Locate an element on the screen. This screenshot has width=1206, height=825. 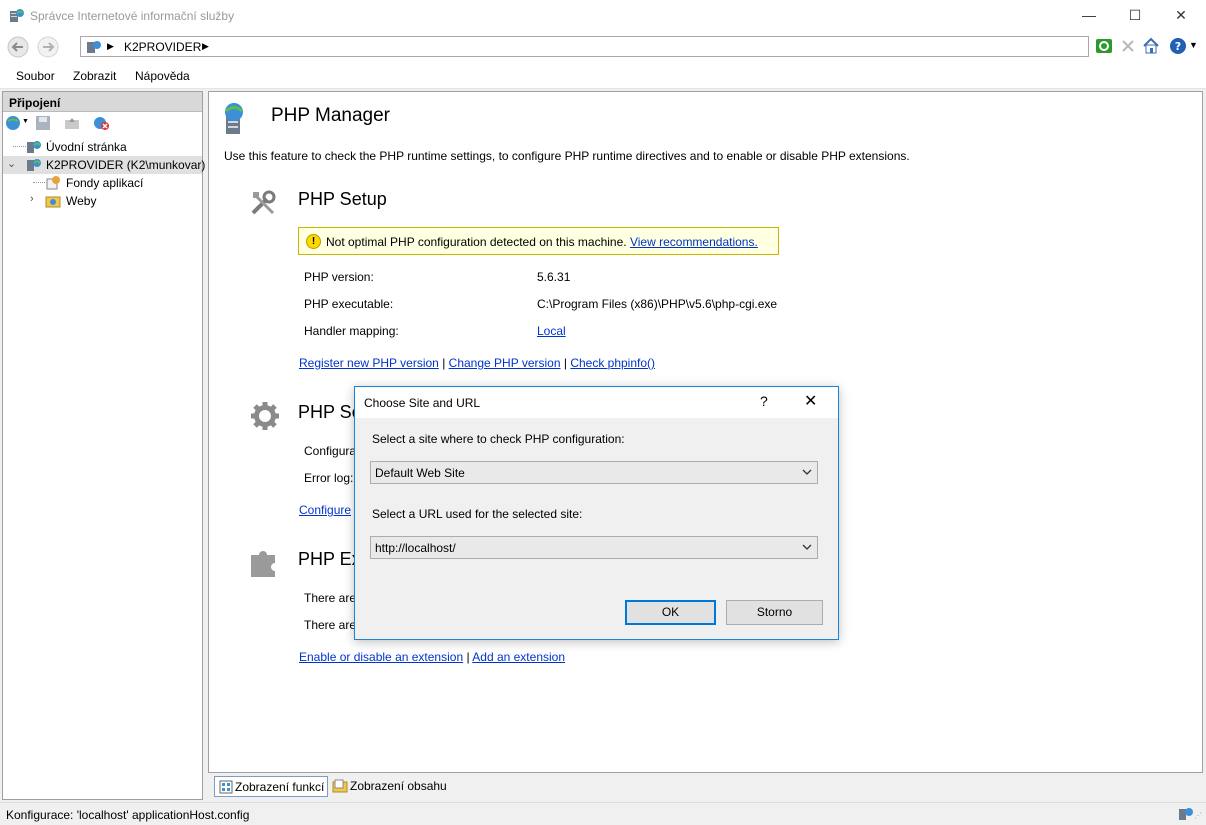
menu-view: Zobrazit is located at coordinates (94, 76).